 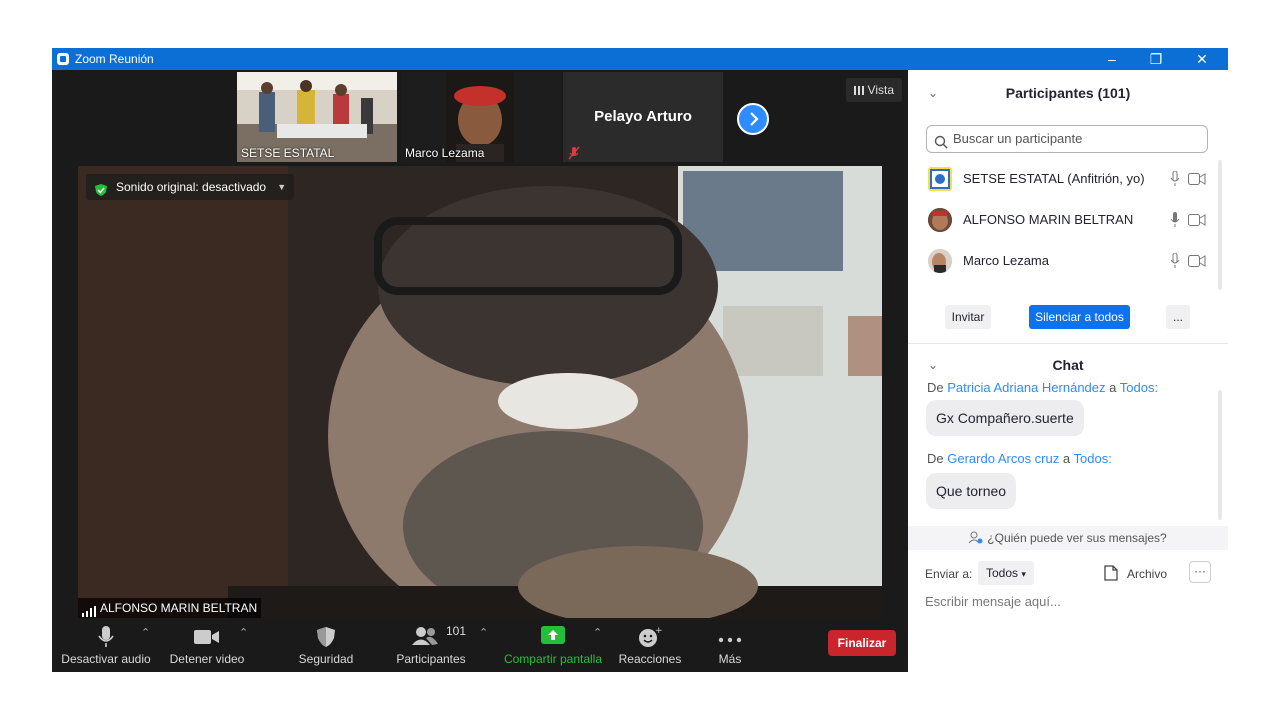 What do you see at coordinates (941, 145) in the screenshot?
I see `search-icon` at bounding box center [941, 145].